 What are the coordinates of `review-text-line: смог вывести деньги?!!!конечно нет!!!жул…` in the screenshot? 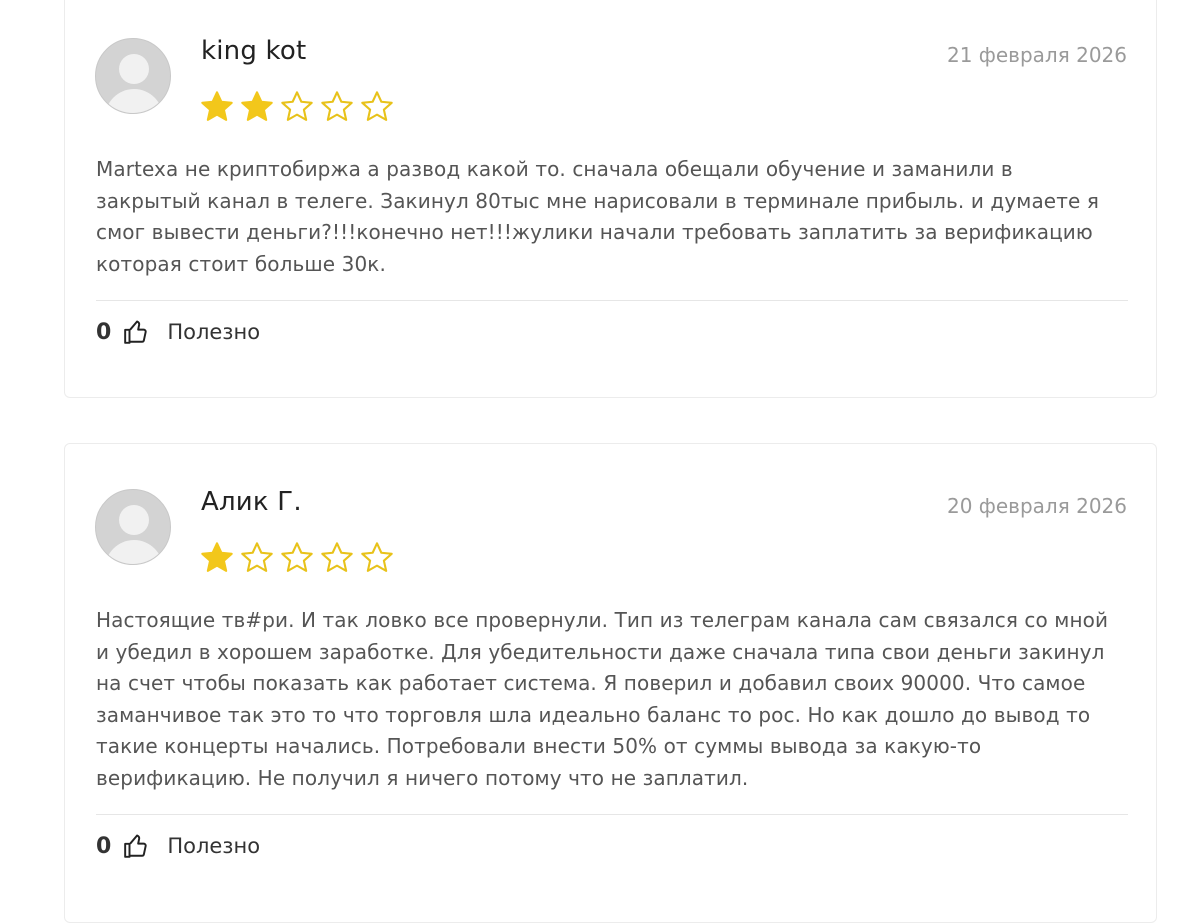 It's located at (594, 232).